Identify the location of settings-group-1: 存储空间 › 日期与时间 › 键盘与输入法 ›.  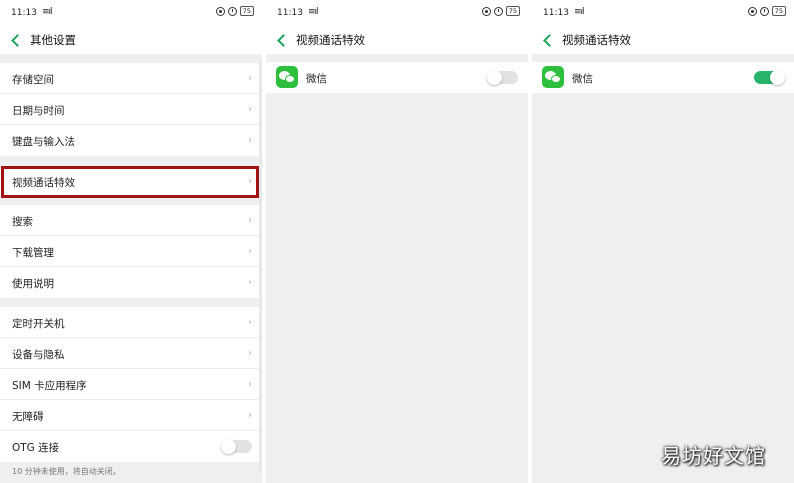
(131, 109).